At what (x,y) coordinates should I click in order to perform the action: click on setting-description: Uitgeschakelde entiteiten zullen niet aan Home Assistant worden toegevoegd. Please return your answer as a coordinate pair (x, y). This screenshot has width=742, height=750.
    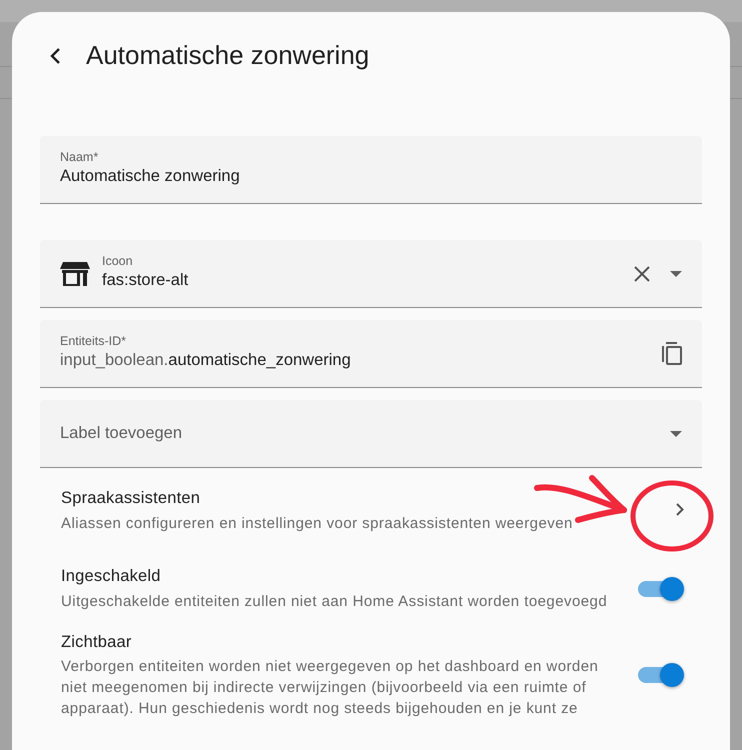
    Looking at the image, I should click on (334, 602).